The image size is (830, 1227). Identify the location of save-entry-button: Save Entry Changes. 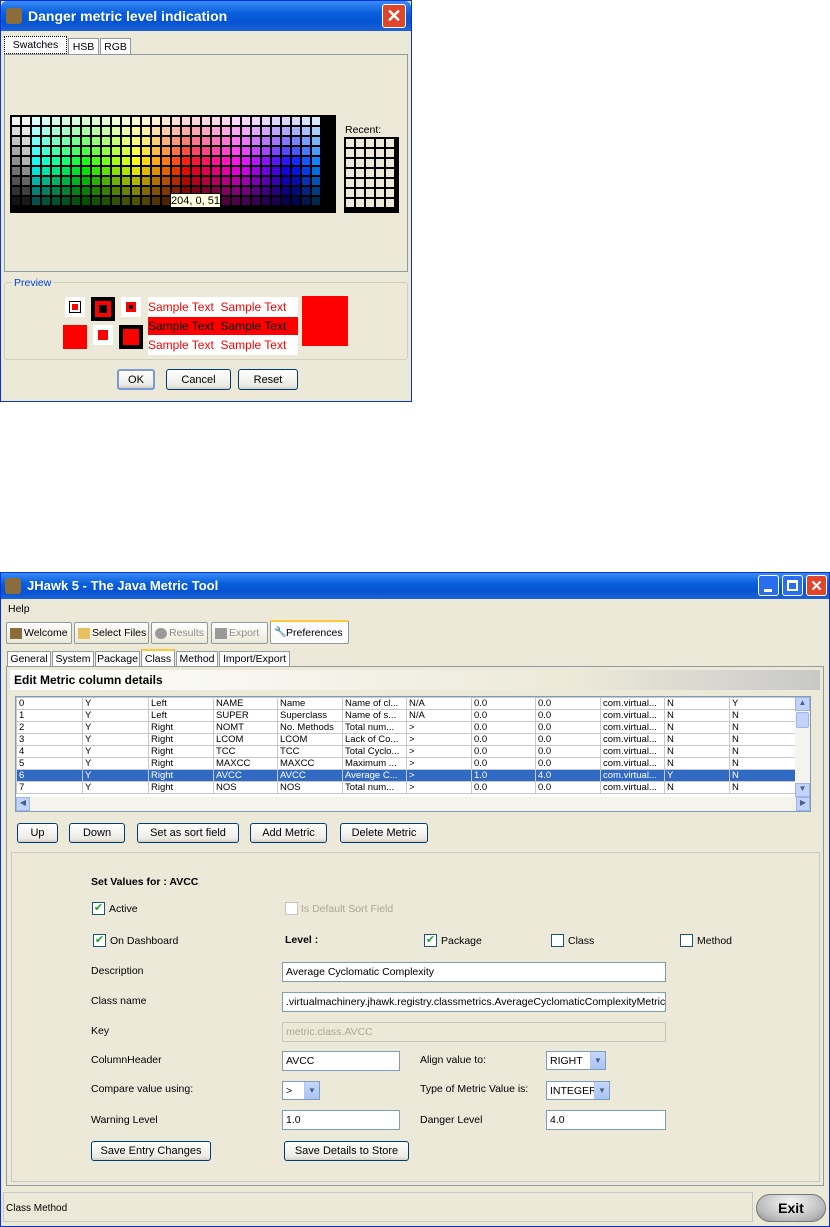
(151, 1151).